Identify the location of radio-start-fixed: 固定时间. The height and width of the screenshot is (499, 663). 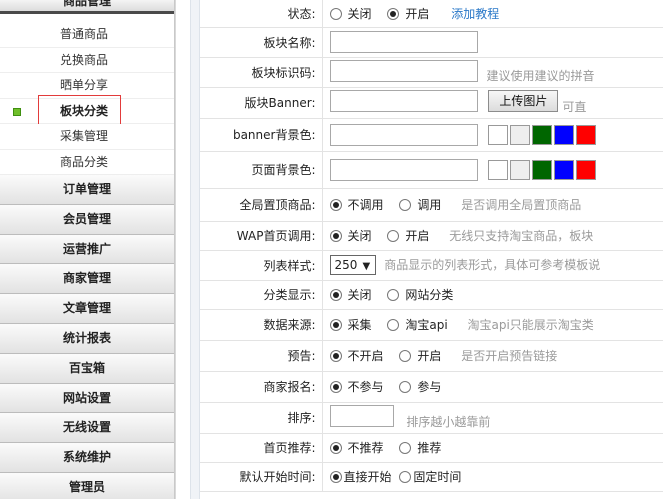
(430, 477).